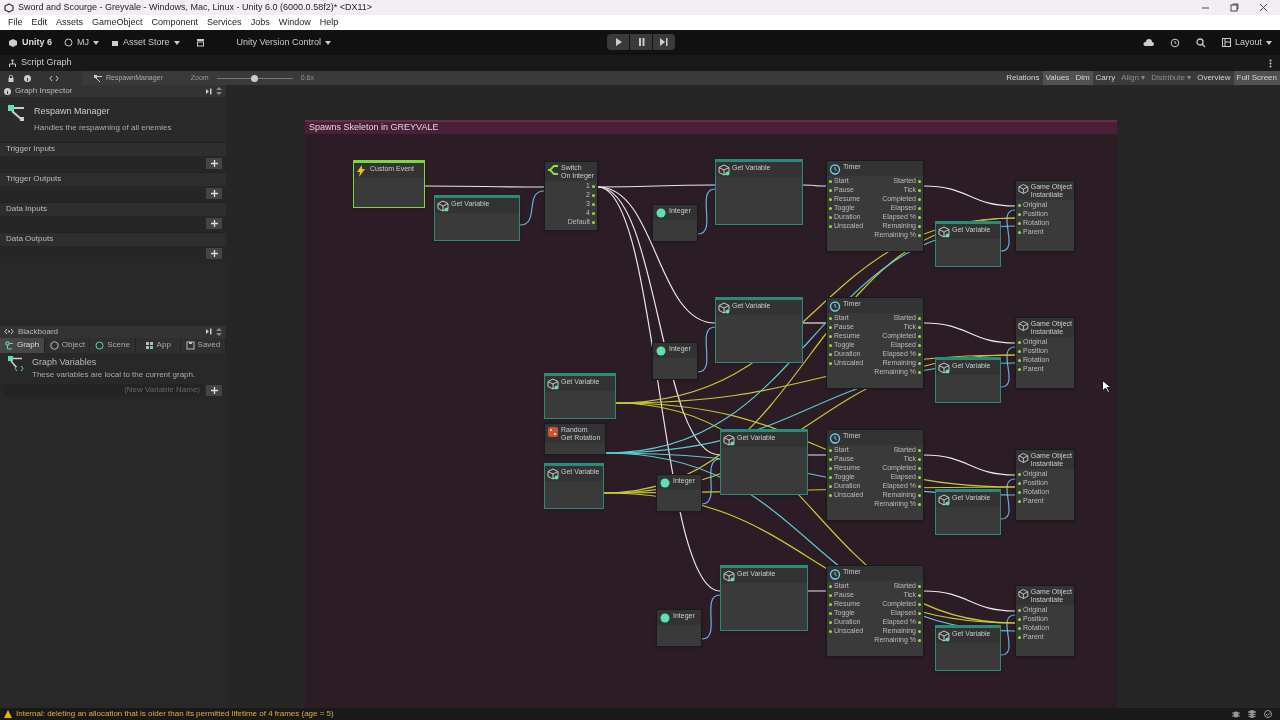 This screenshot has width=1280, height=720. Describe the element at coordinates (16, 363) in the screenshot. I see `graph-variables-icon` at that location.